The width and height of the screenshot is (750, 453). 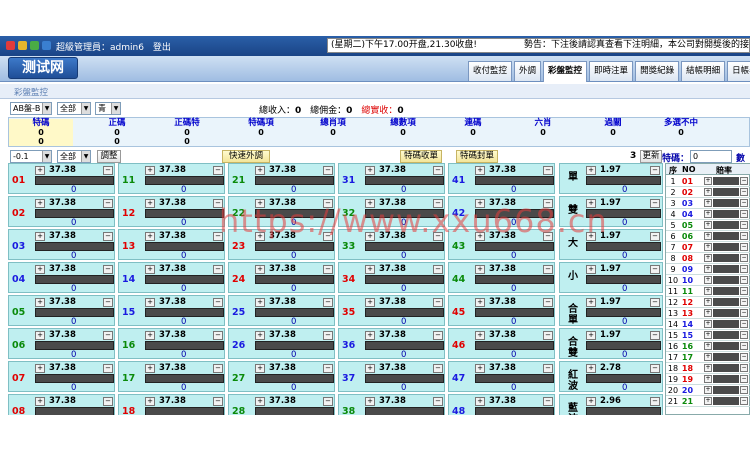 I want to click on tab-settlement: 結帳明細, so click(x=703, y=71).